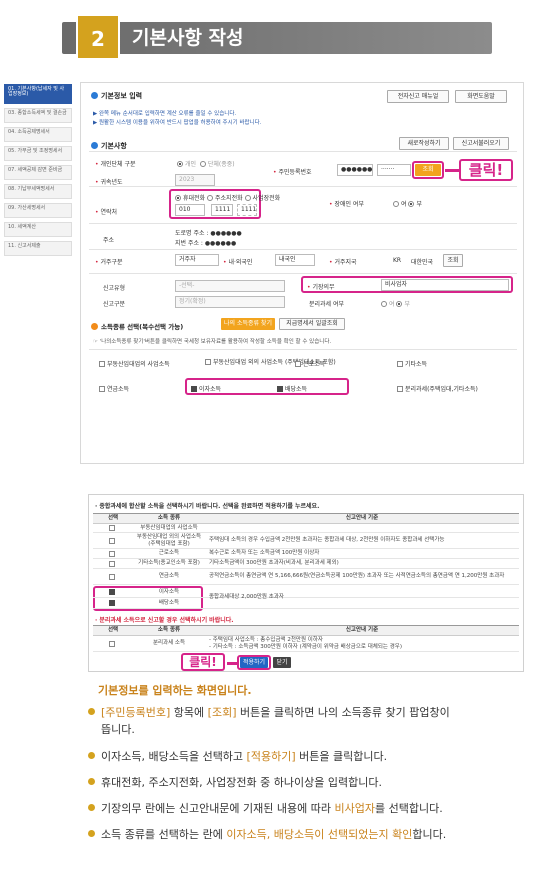 The width and height of the screenshot is (556, 882). I want to click on description-title: 기본정보를 입력하는 화면입니다., so click(175, 690).